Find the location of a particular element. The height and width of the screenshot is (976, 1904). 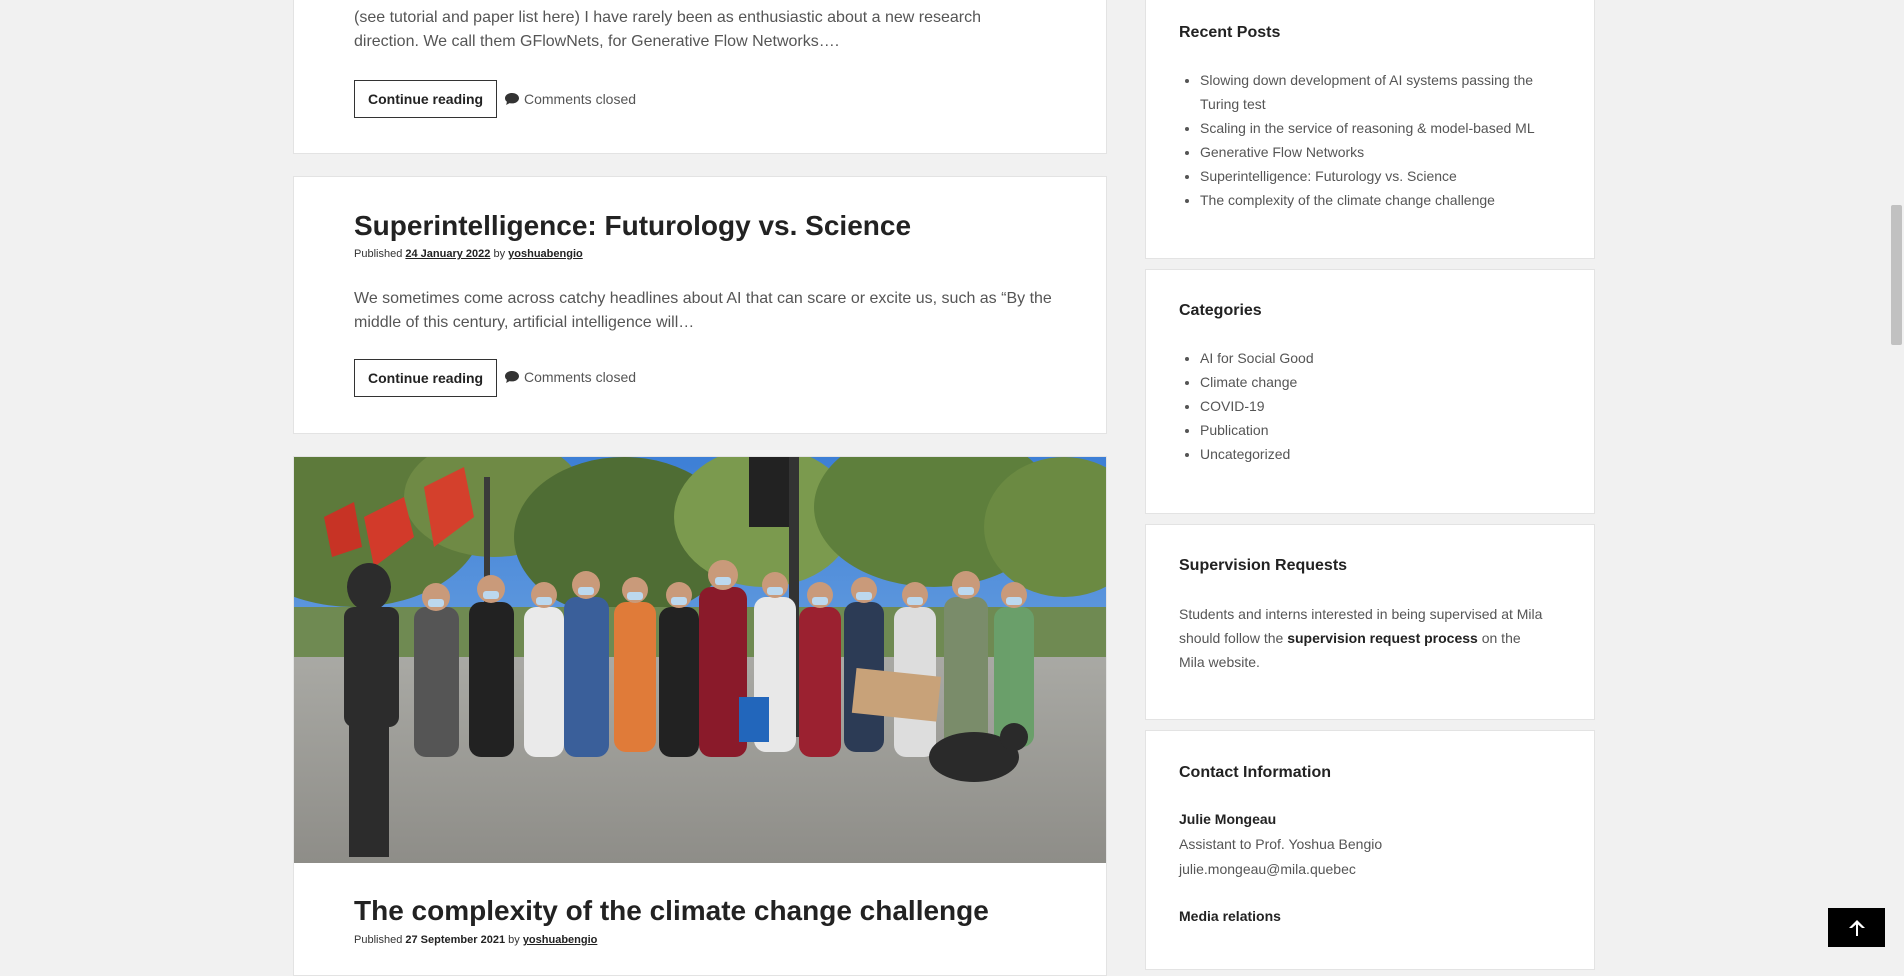

back-to-top-button is located at coordinates (1856, 927).